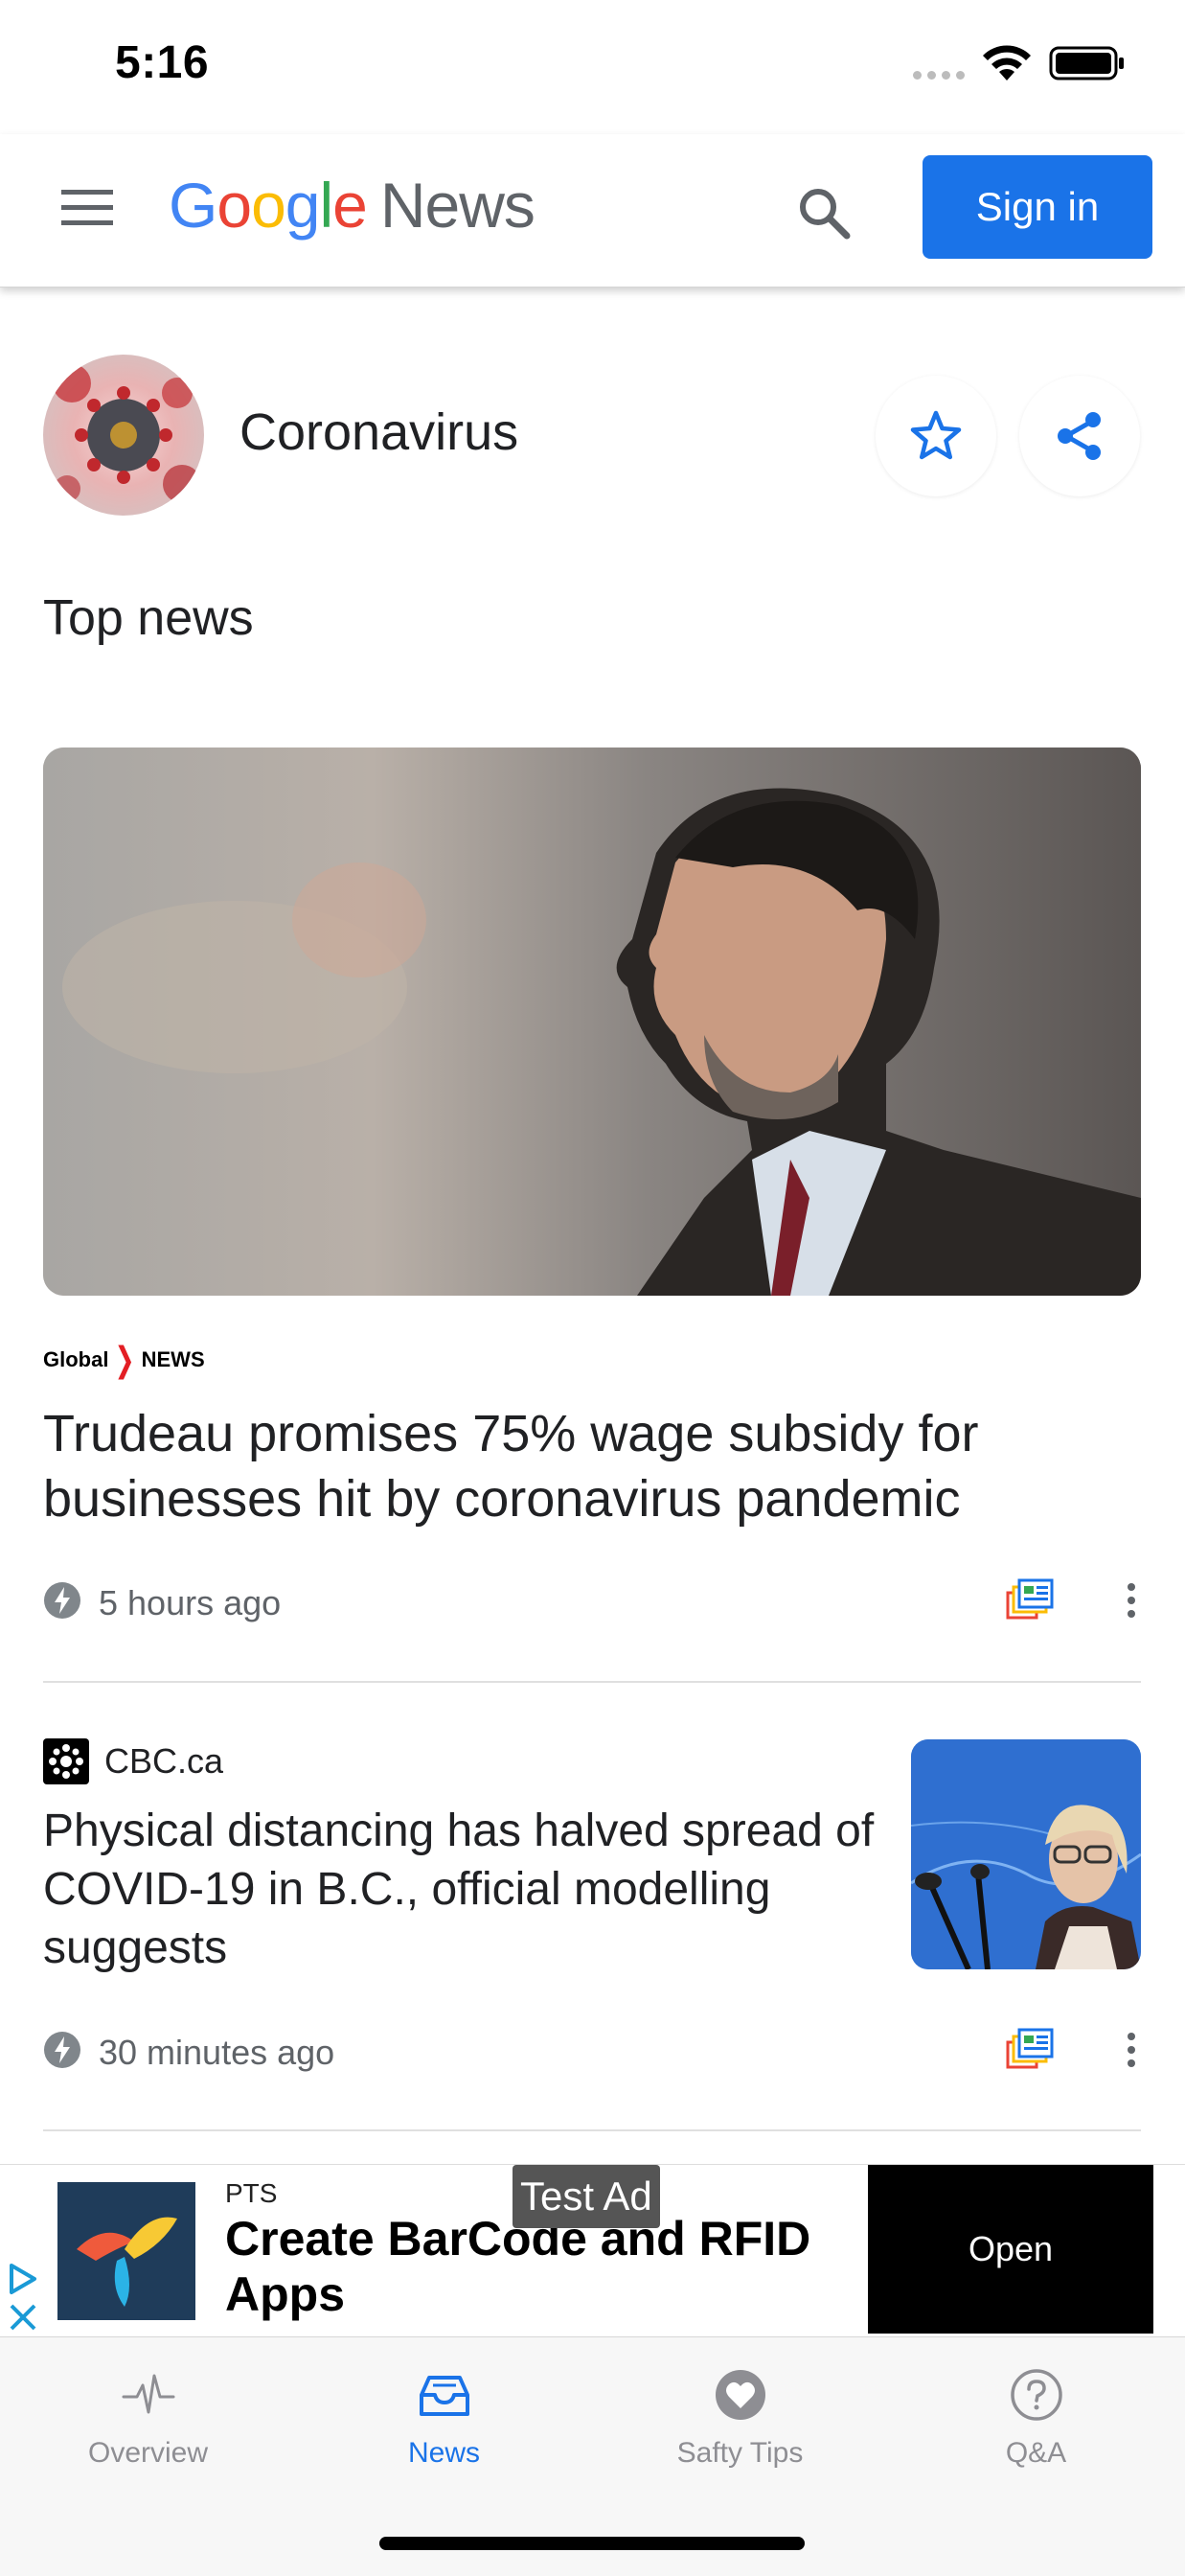 The height and width of the screenshot is (2576, 1185). What do you see at coordinates (217, 2052) in the screenshot?
I see `story-time: 30 minutes ago` at bounding box center [217, 2052].